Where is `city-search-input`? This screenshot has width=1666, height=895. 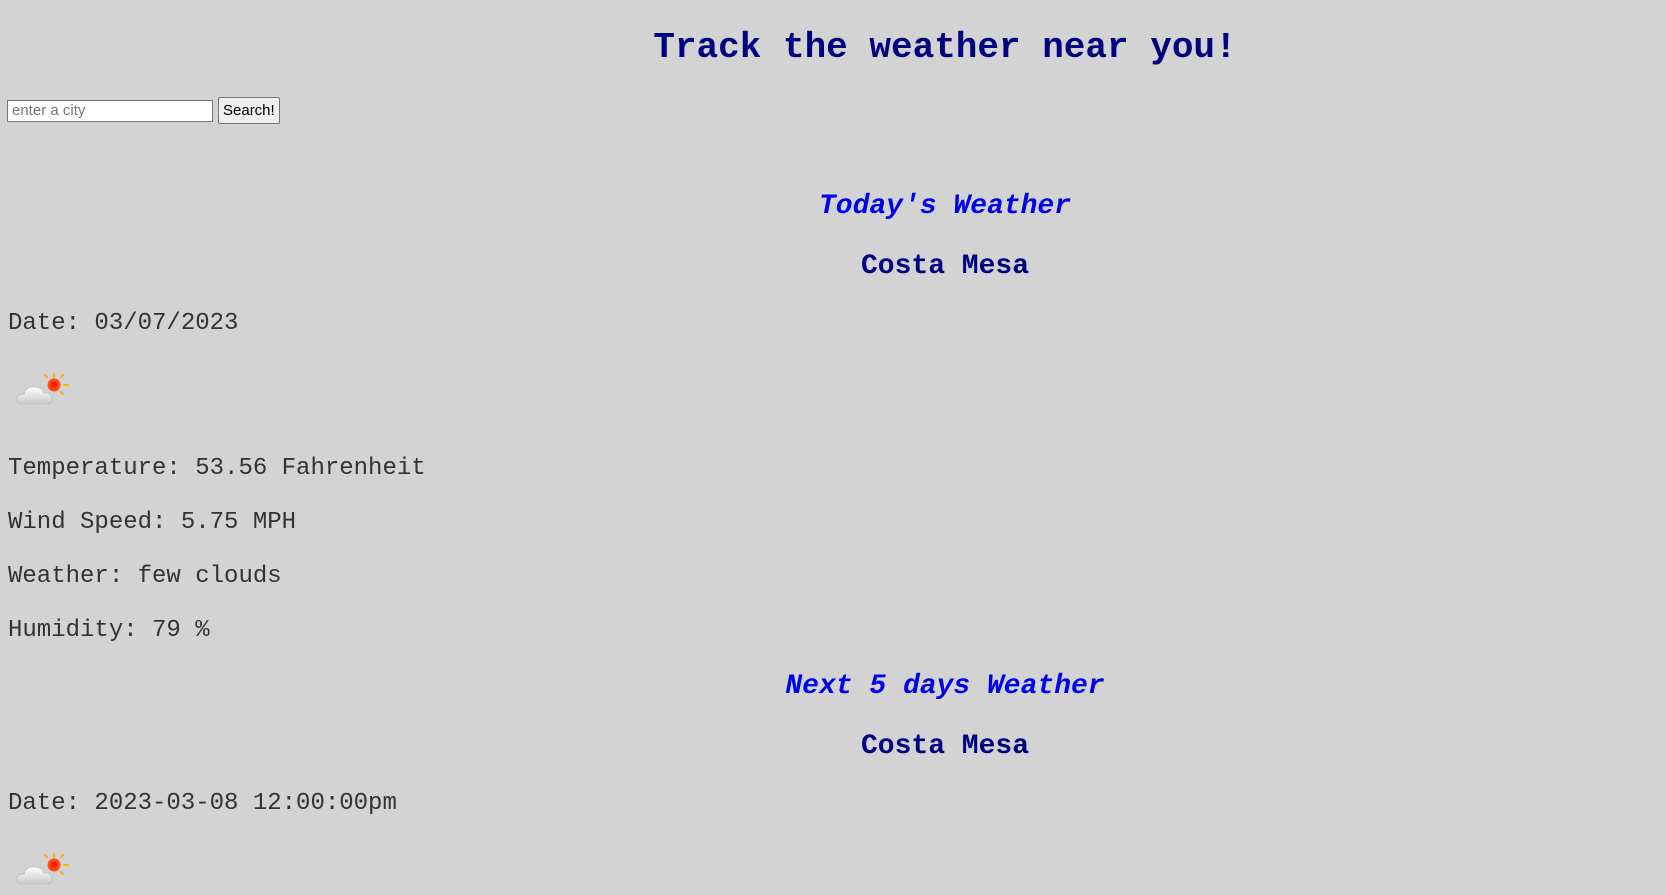 city-search-input is located at coordinates (110, 110).